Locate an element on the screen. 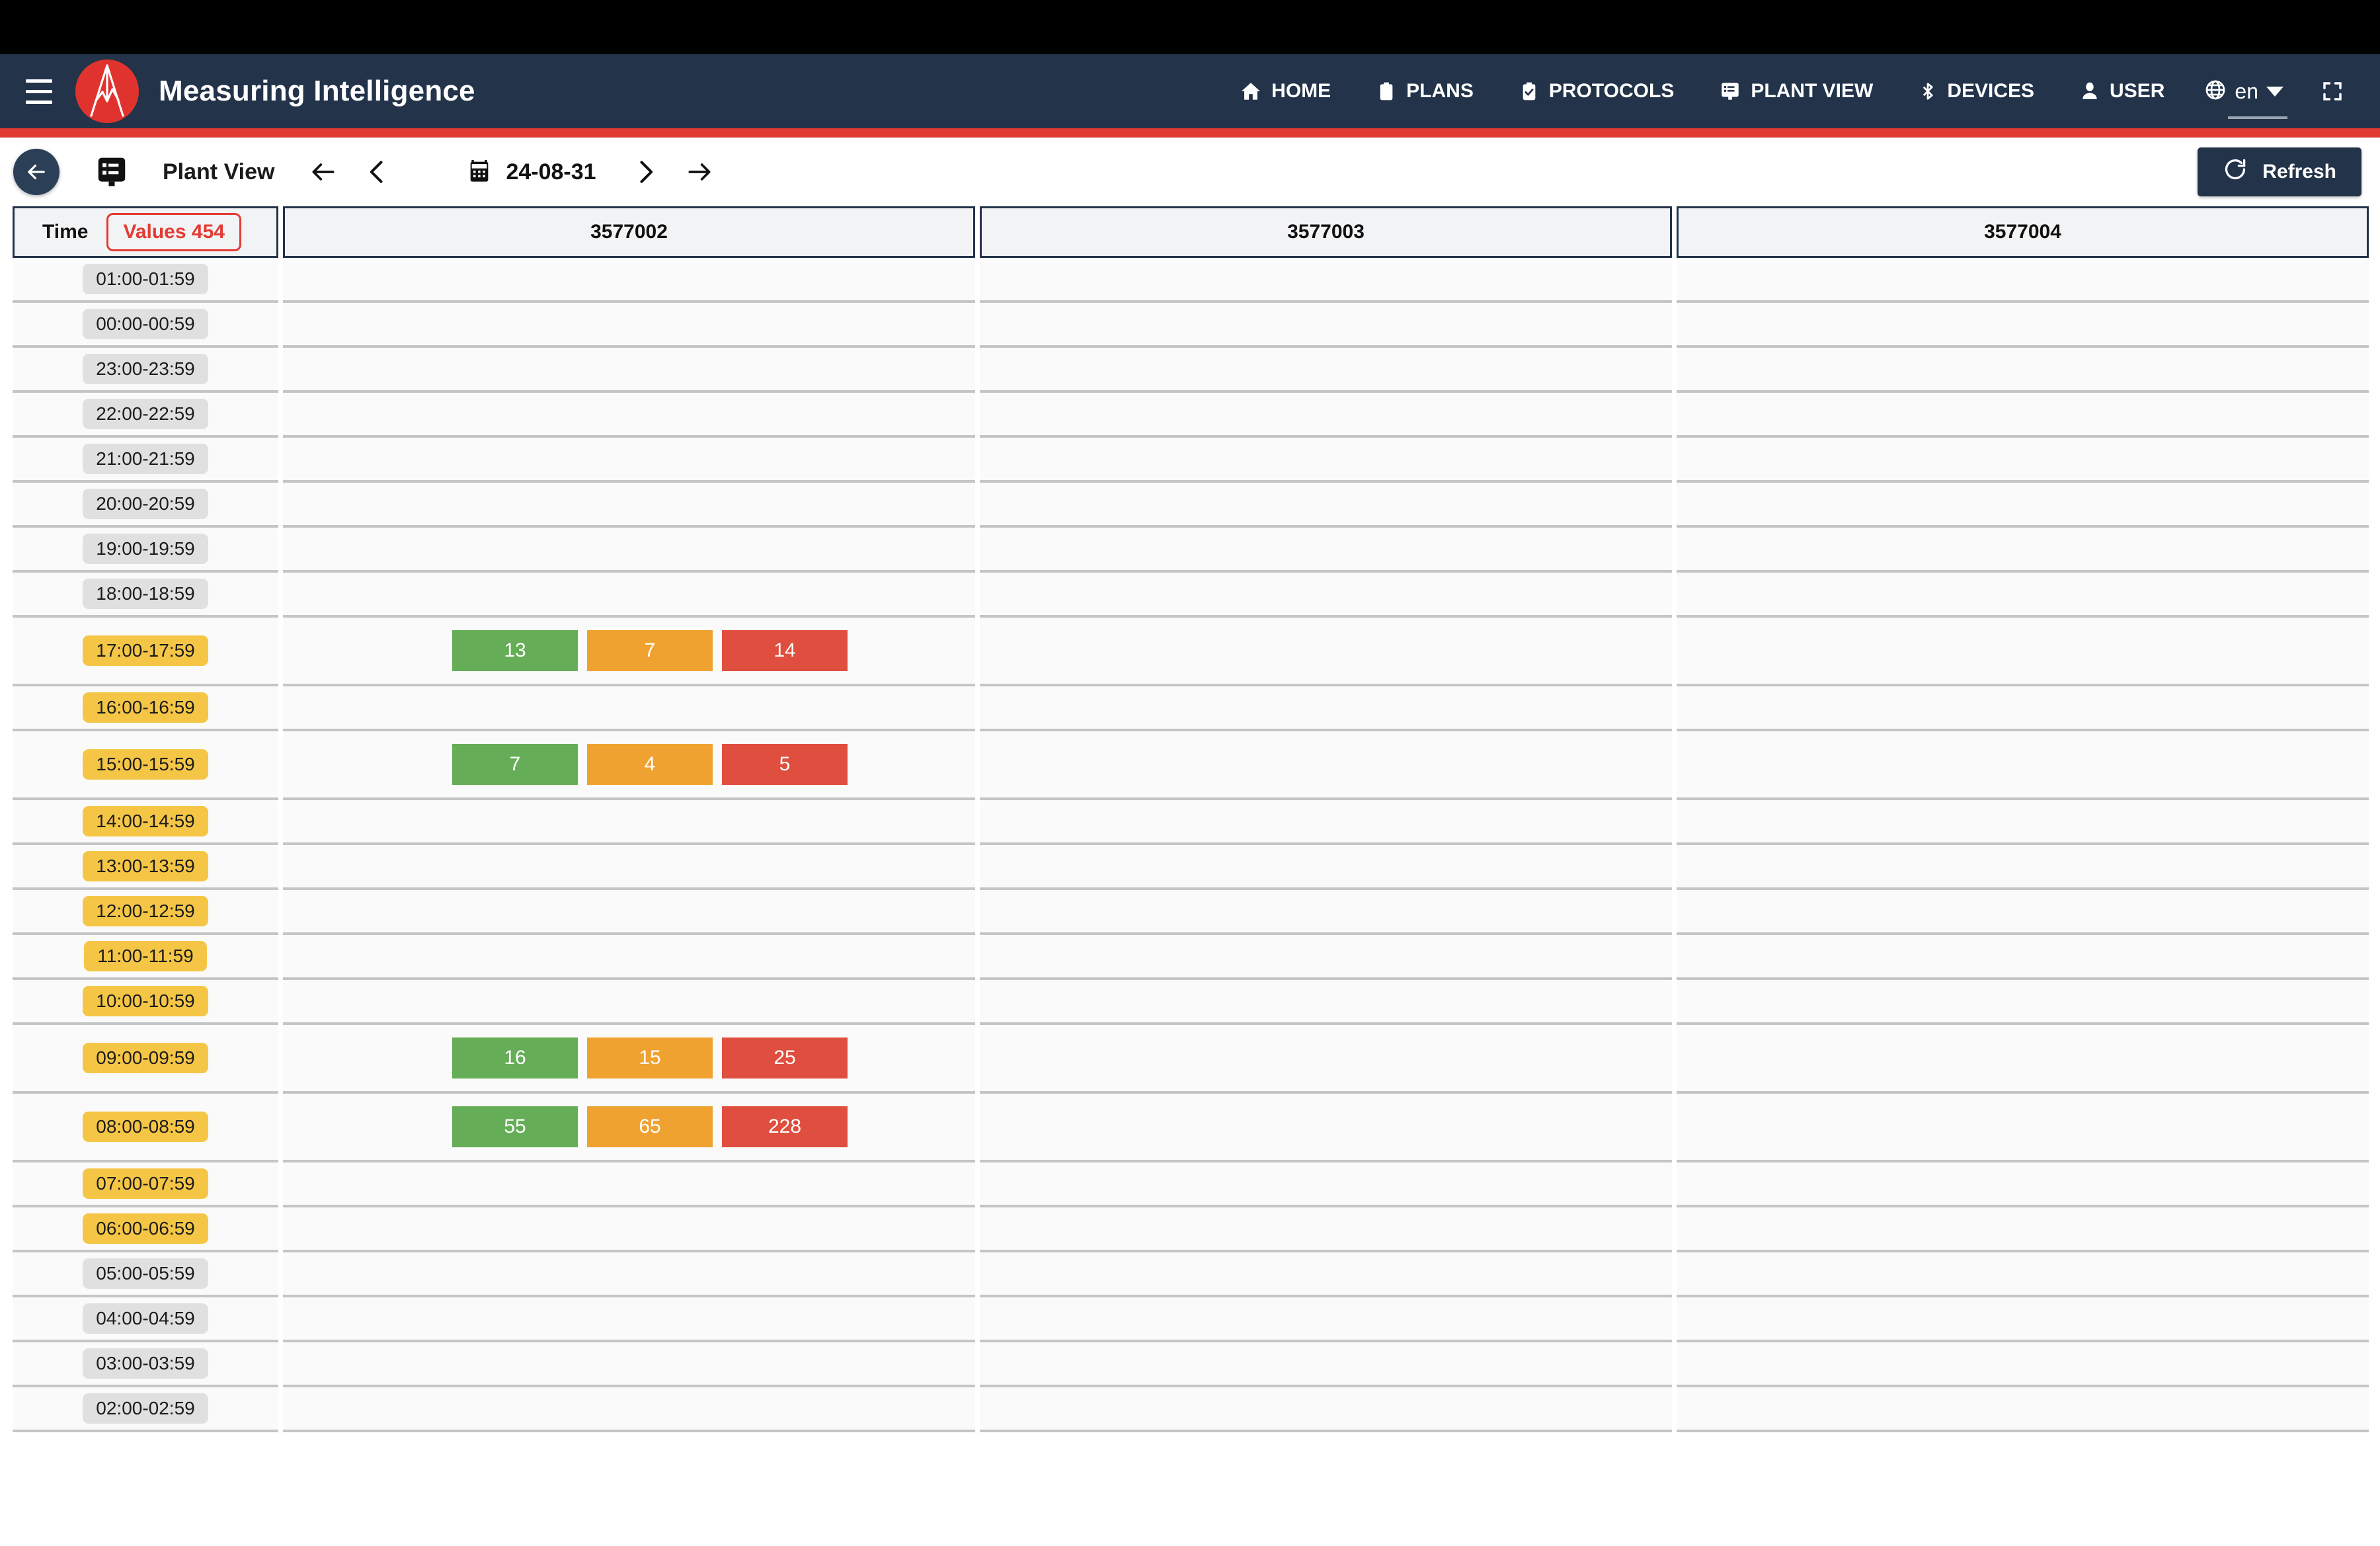 This screenshot has height=1546, width=2380. value-chip-red: 5 is located at coordinates (785, 764).